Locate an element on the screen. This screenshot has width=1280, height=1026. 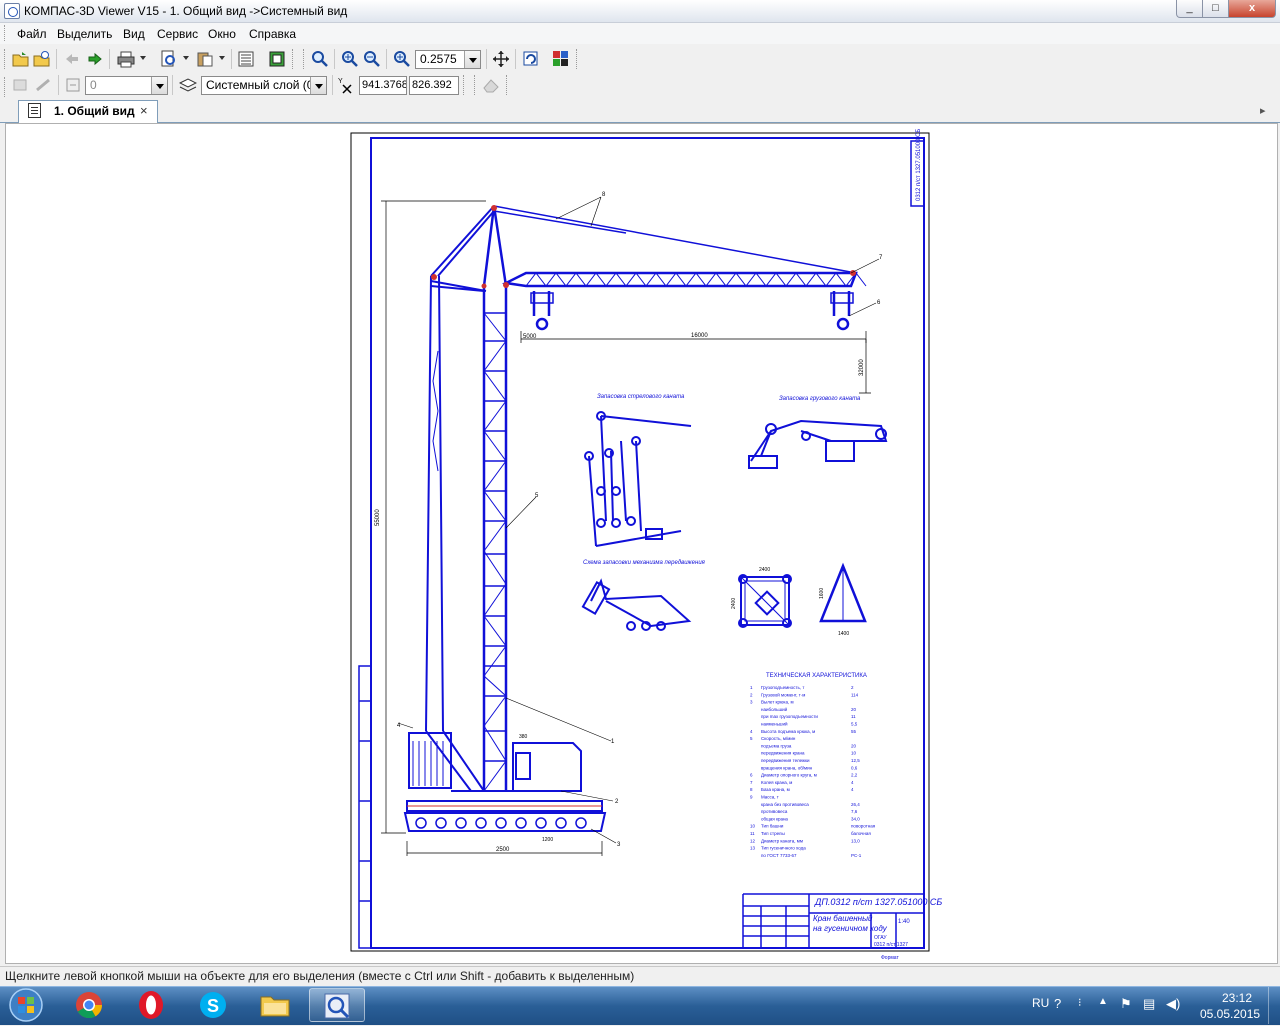
menu-help: Справка is located at coordinates (272, 34).